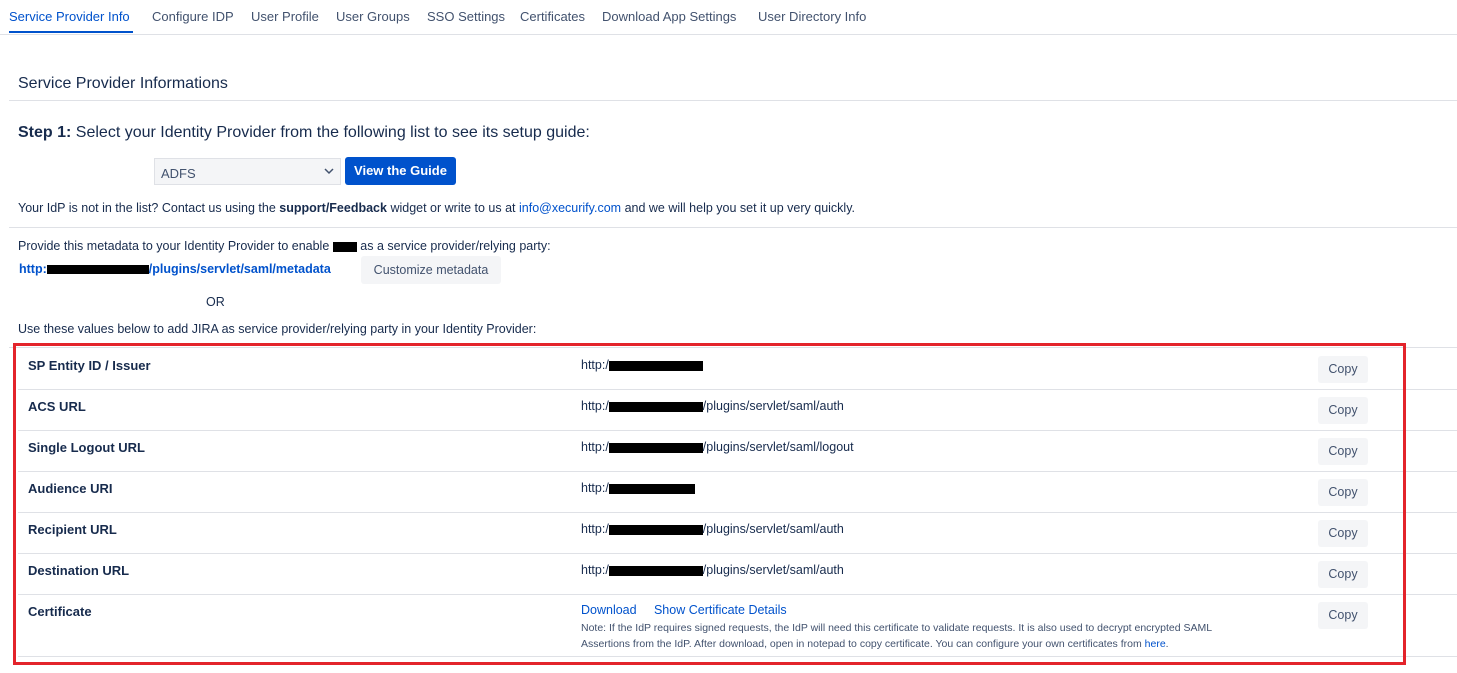 The width and height of the screenshot is (1457, 673). Describe the element at coordinates (373, 16) in the screenshot. I see `tab-user-groups: User Groups` at that location.